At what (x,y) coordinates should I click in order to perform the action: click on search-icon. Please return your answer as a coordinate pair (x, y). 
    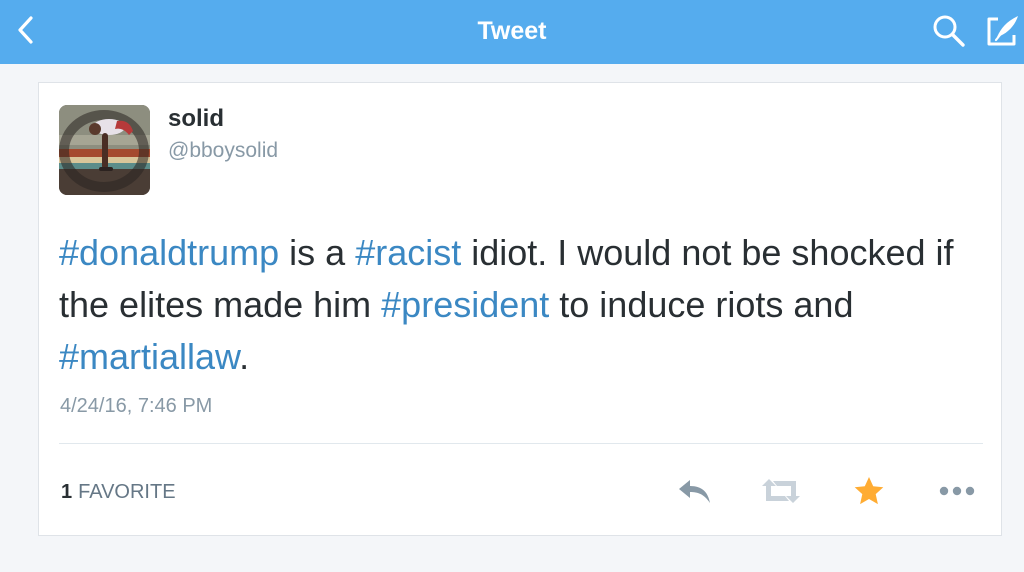
    Looking at the image, I should click on (949, 31).